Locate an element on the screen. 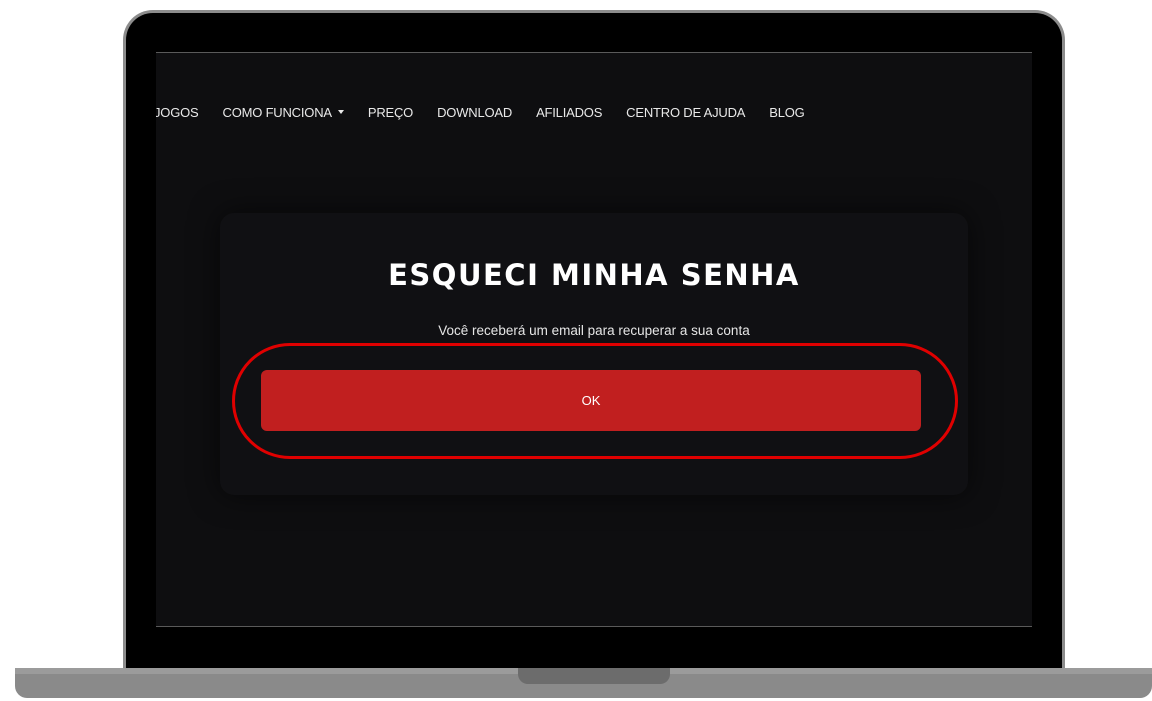  nav-item-como-funciona: COMO FUNCIONA is located at coordinates (283, 112).